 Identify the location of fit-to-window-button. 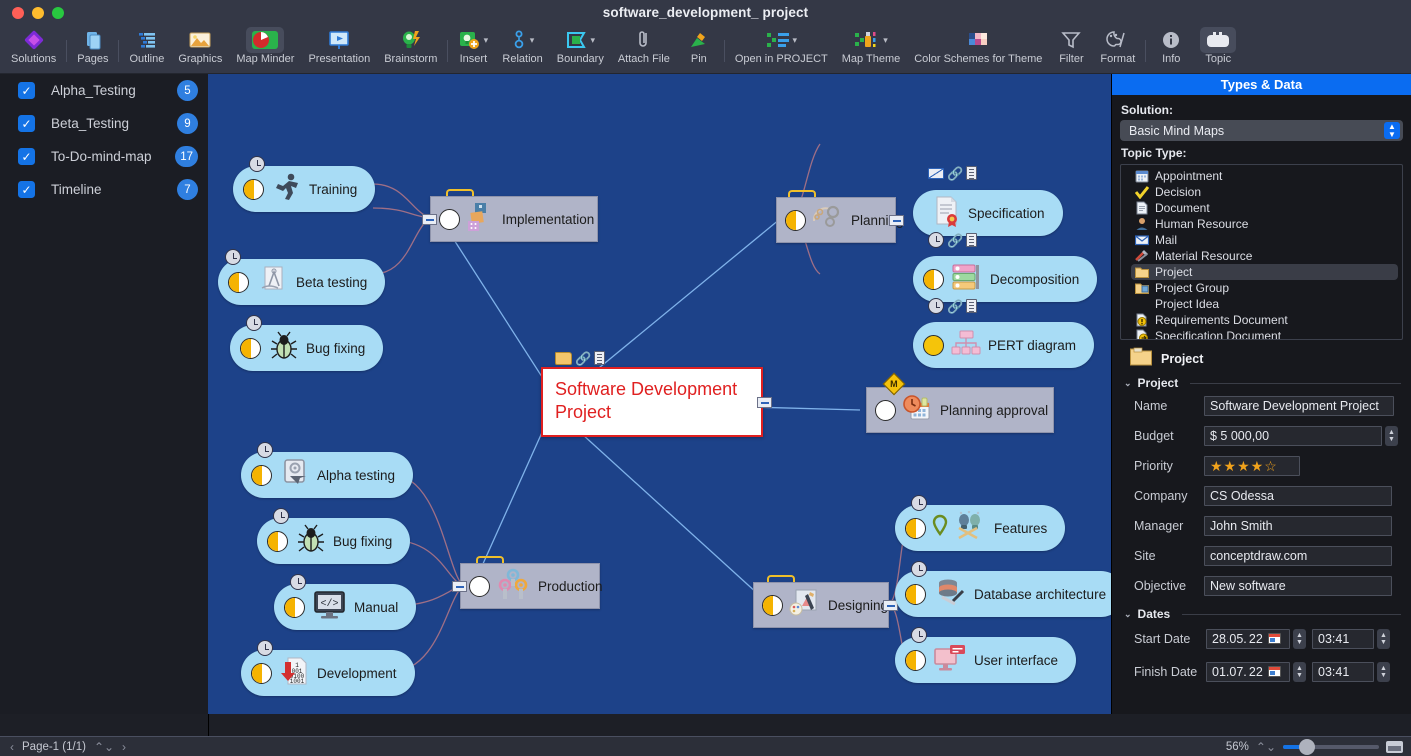
(1394, 746).